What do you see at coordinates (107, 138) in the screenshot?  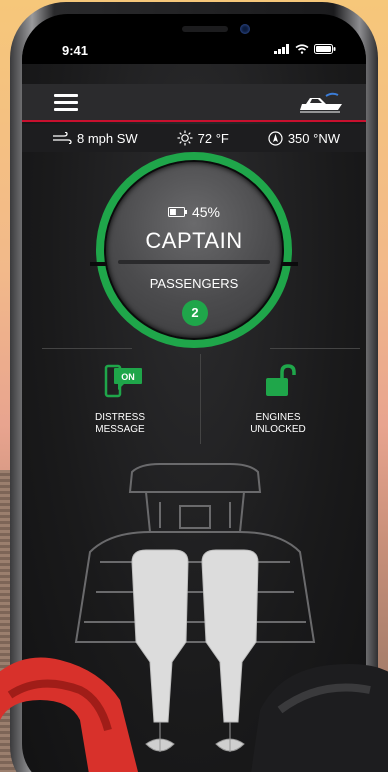 I see `wind-value: 8 mph SW` at bounding box center [107, 138].